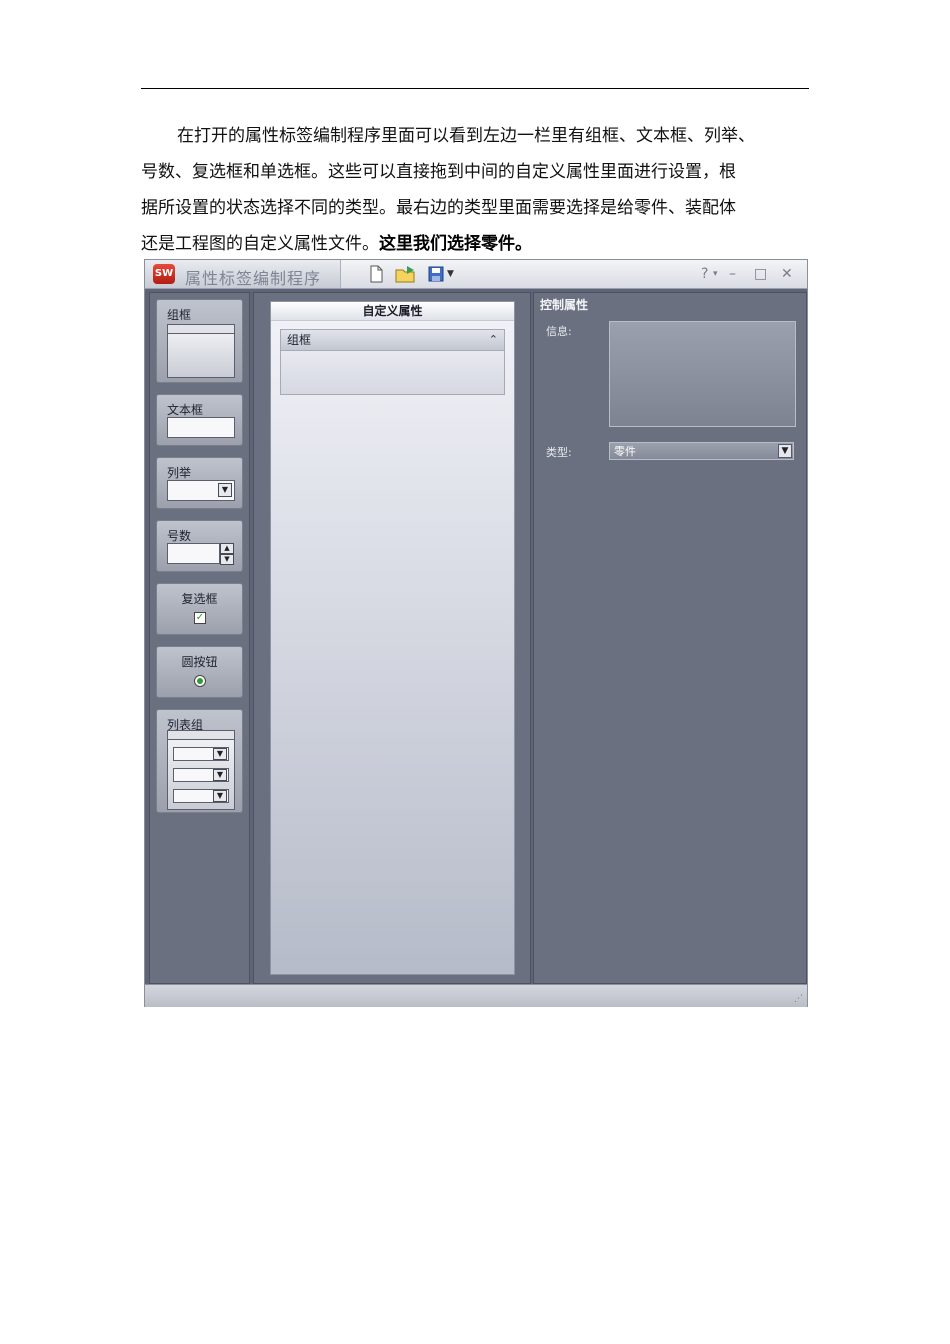  I want to click on info-label: 信息:, so click(559, 331).